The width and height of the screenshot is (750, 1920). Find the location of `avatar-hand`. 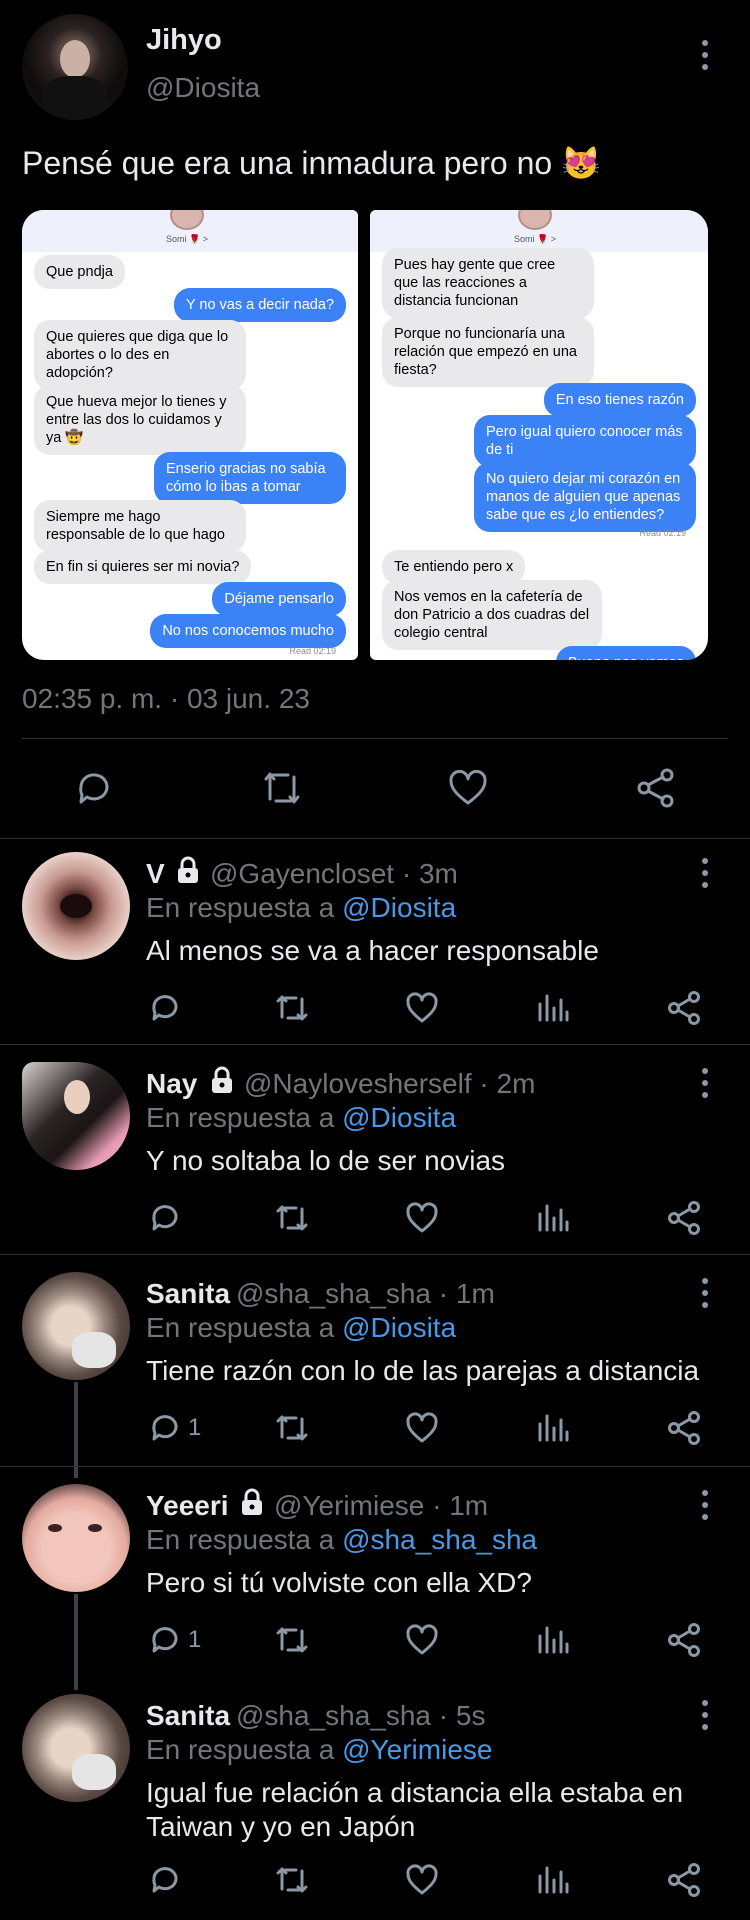

avatar-hand is located at coordinates (94, 1772).